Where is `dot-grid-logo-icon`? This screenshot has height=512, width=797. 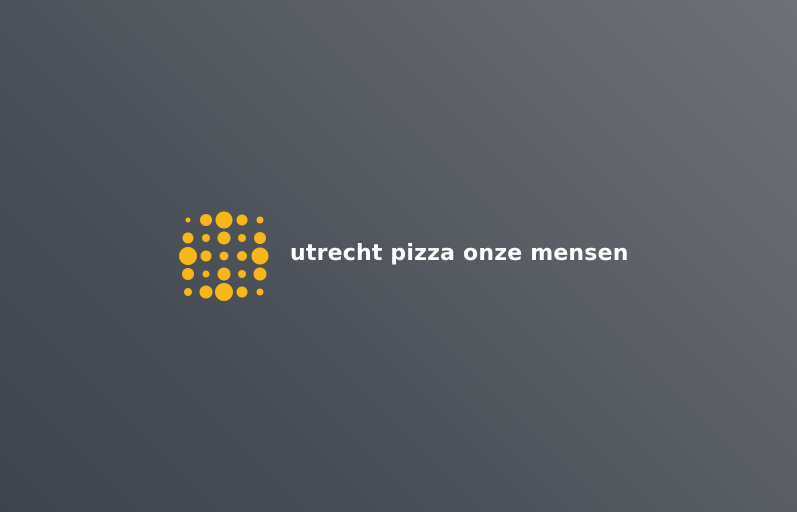 dot-grid-logo-icon is located at coordinates (224, 256).